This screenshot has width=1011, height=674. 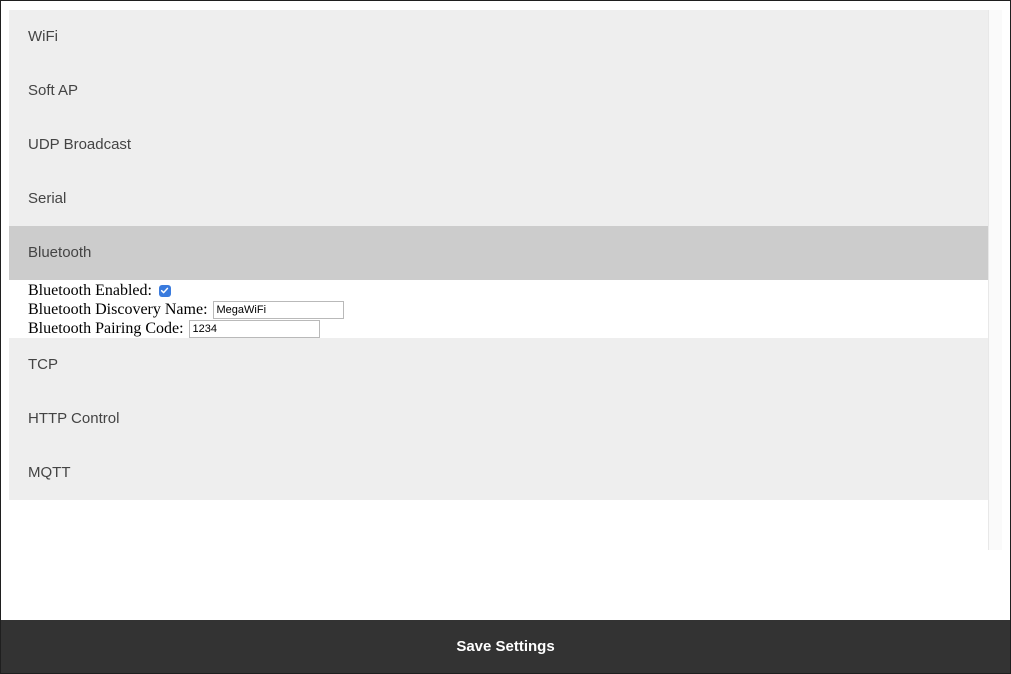 I want to click on save-settings-button: Save Settings, so click(x=505, y=646).